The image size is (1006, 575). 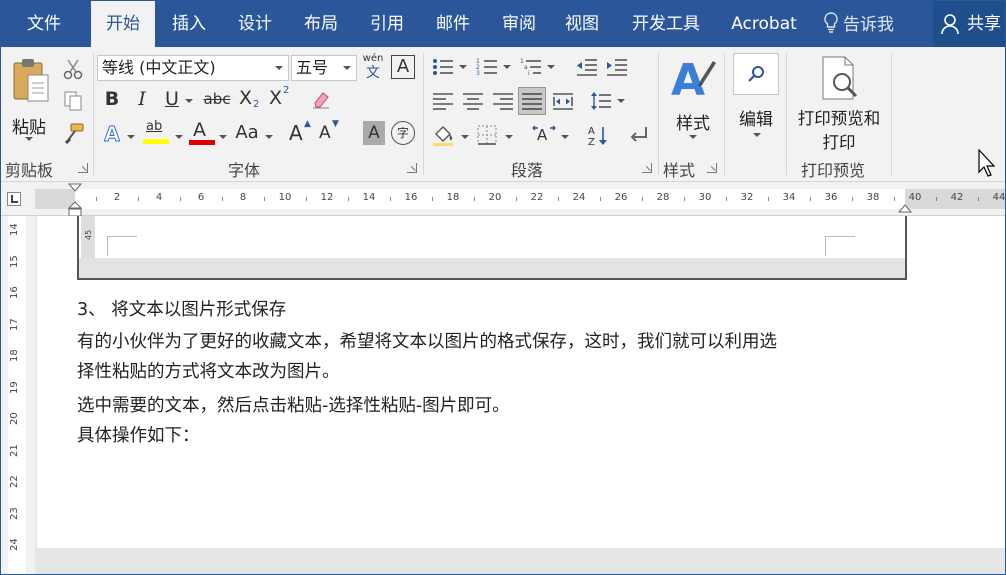 What do you see at coordinates (591, 142) in the screenshot?
I see `svg-text: Z` at bounding box center [591, 142].